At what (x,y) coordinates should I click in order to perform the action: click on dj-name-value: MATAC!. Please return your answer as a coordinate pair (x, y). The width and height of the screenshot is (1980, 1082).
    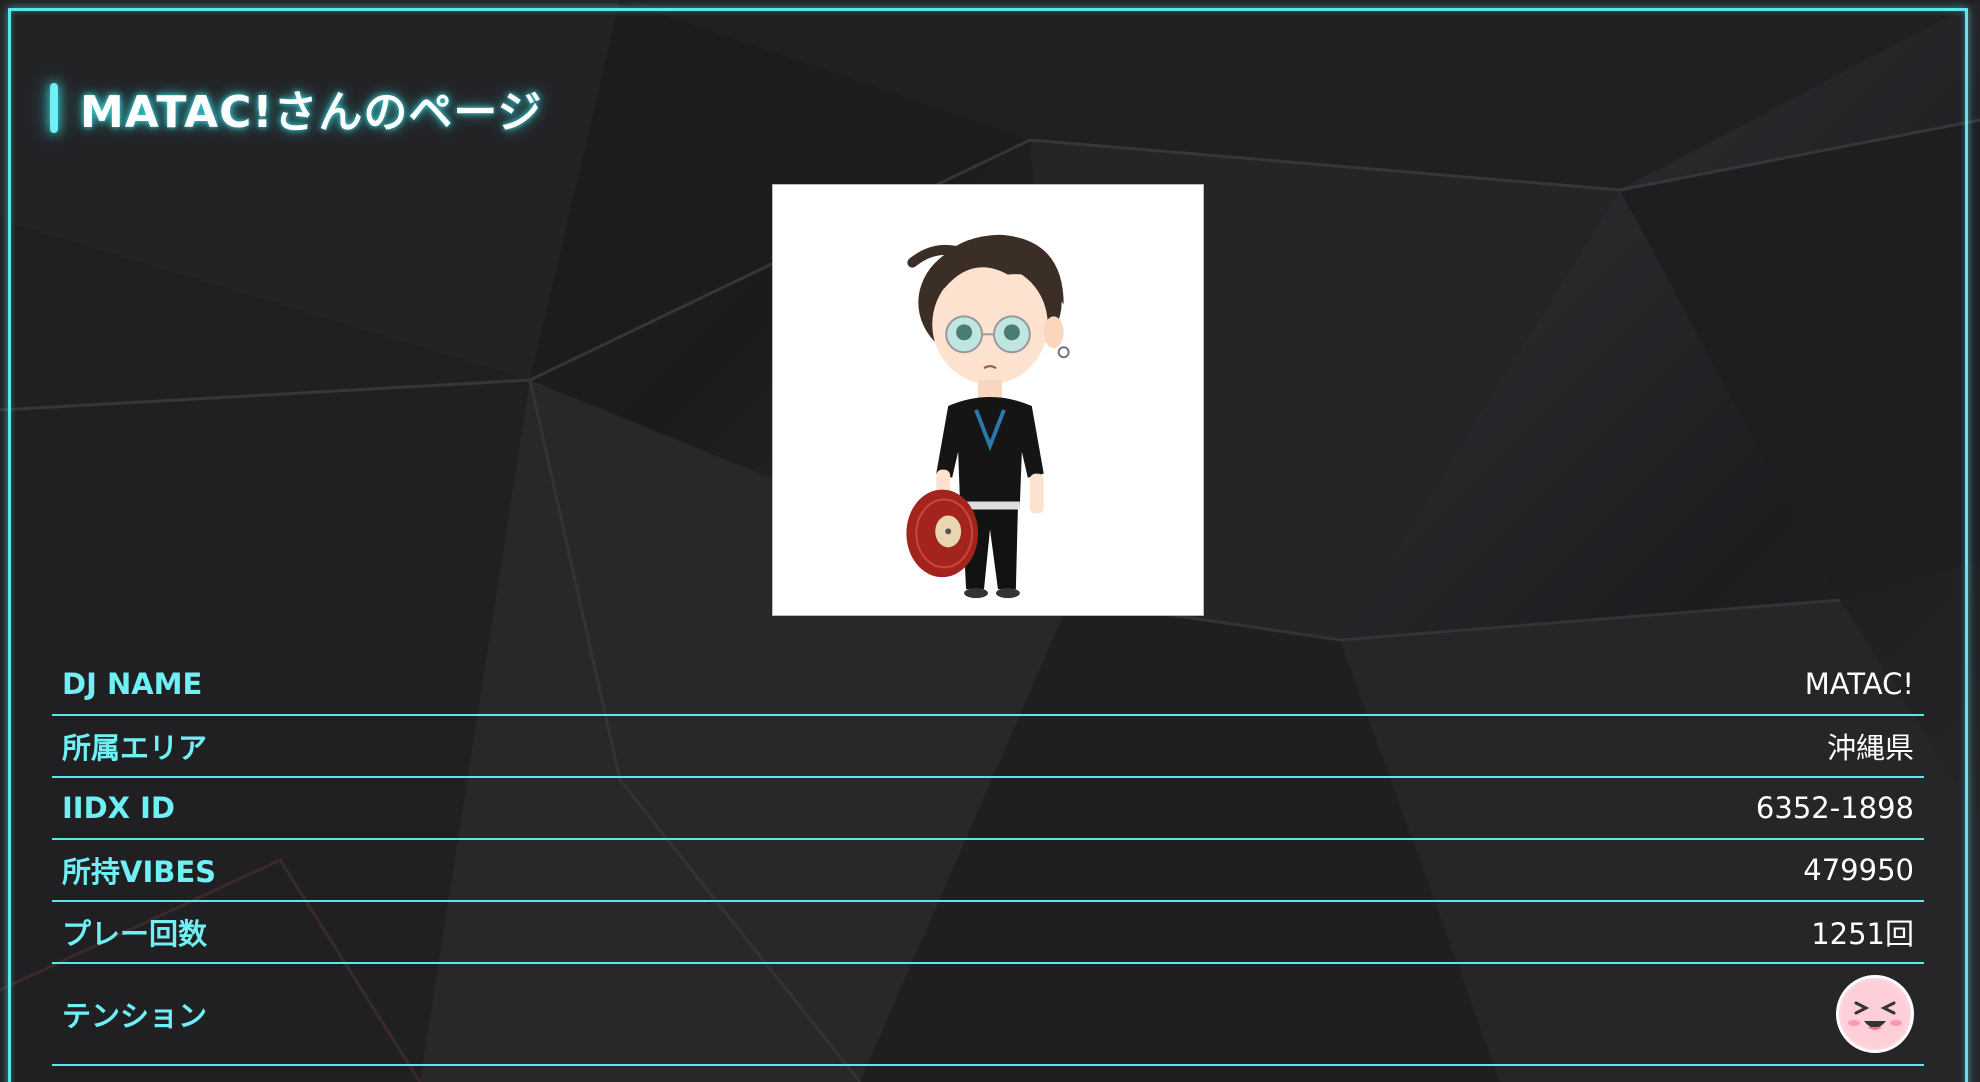
    Looking at the image, I should click on (1859, 684).